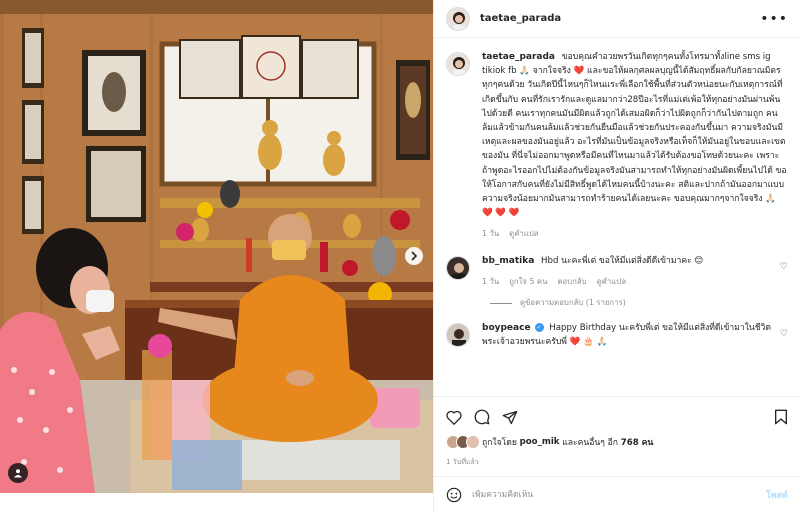 The image size is (800, 512). I want to click on verified-badge-icon: ✓, so click(539, 328).